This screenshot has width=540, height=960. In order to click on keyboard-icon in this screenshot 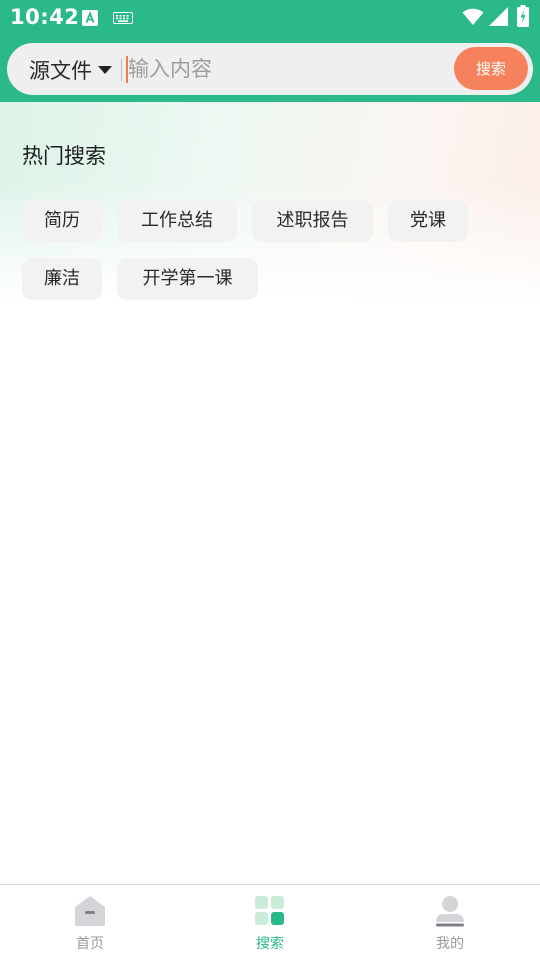, I will do `click(123, 18)`.